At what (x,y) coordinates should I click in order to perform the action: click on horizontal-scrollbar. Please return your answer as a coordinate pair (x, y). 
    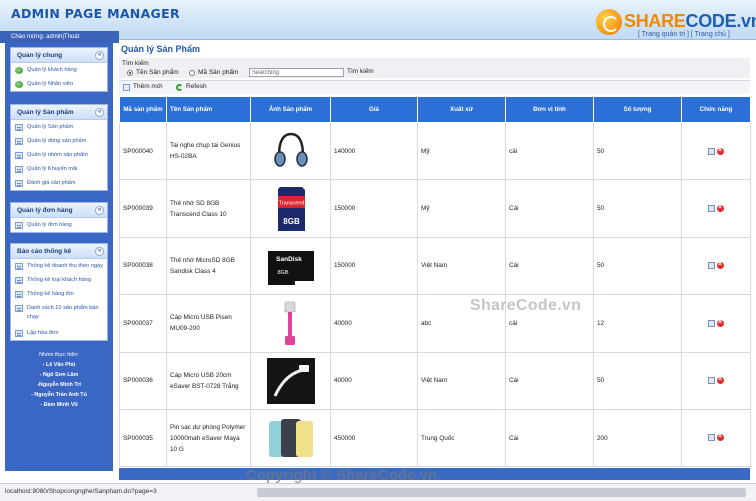
    Looking at the image, I should click on (501, 492).